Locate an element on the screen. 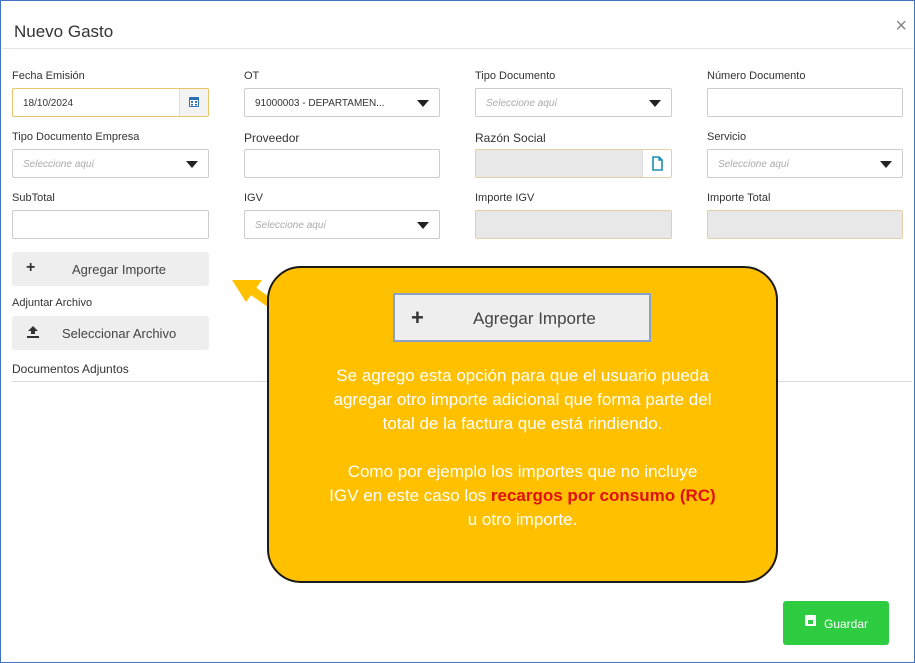 Image resolution: width=915 pixels, height=663 pixels. subtotal-label: SubTotal is located at coordinates (33, 198).